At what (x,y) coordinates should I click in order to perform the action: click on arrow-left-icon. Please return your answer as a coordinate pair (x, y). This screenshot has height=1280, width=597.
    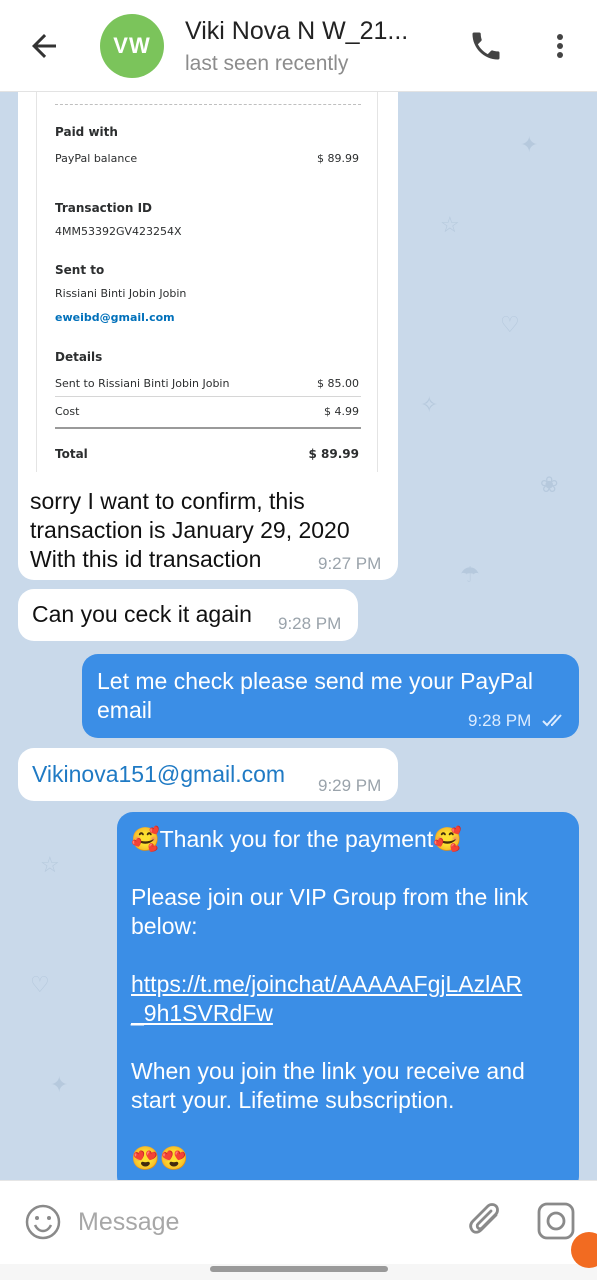
    Looking at the image, I should click on (44, 46).